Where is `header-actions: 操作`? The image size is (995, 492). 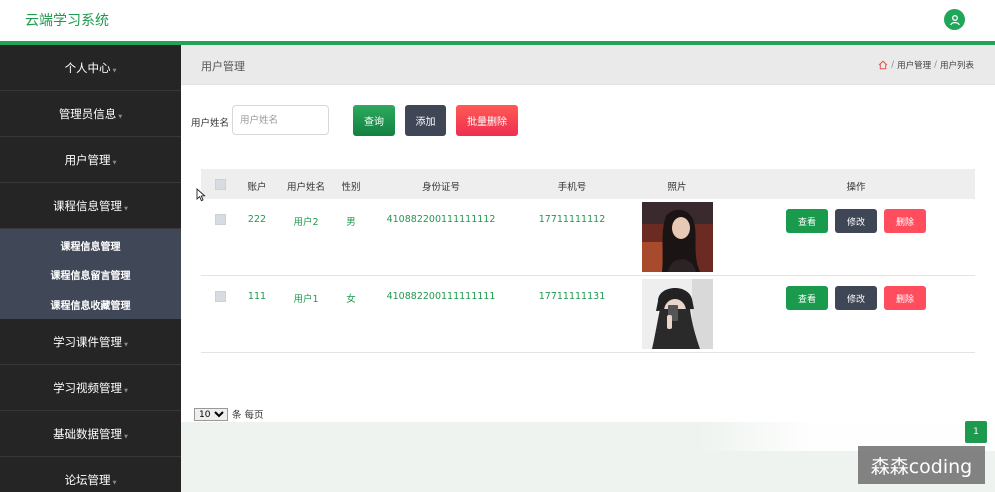 header-actions: 操作 is located at coordinates (856, 187).